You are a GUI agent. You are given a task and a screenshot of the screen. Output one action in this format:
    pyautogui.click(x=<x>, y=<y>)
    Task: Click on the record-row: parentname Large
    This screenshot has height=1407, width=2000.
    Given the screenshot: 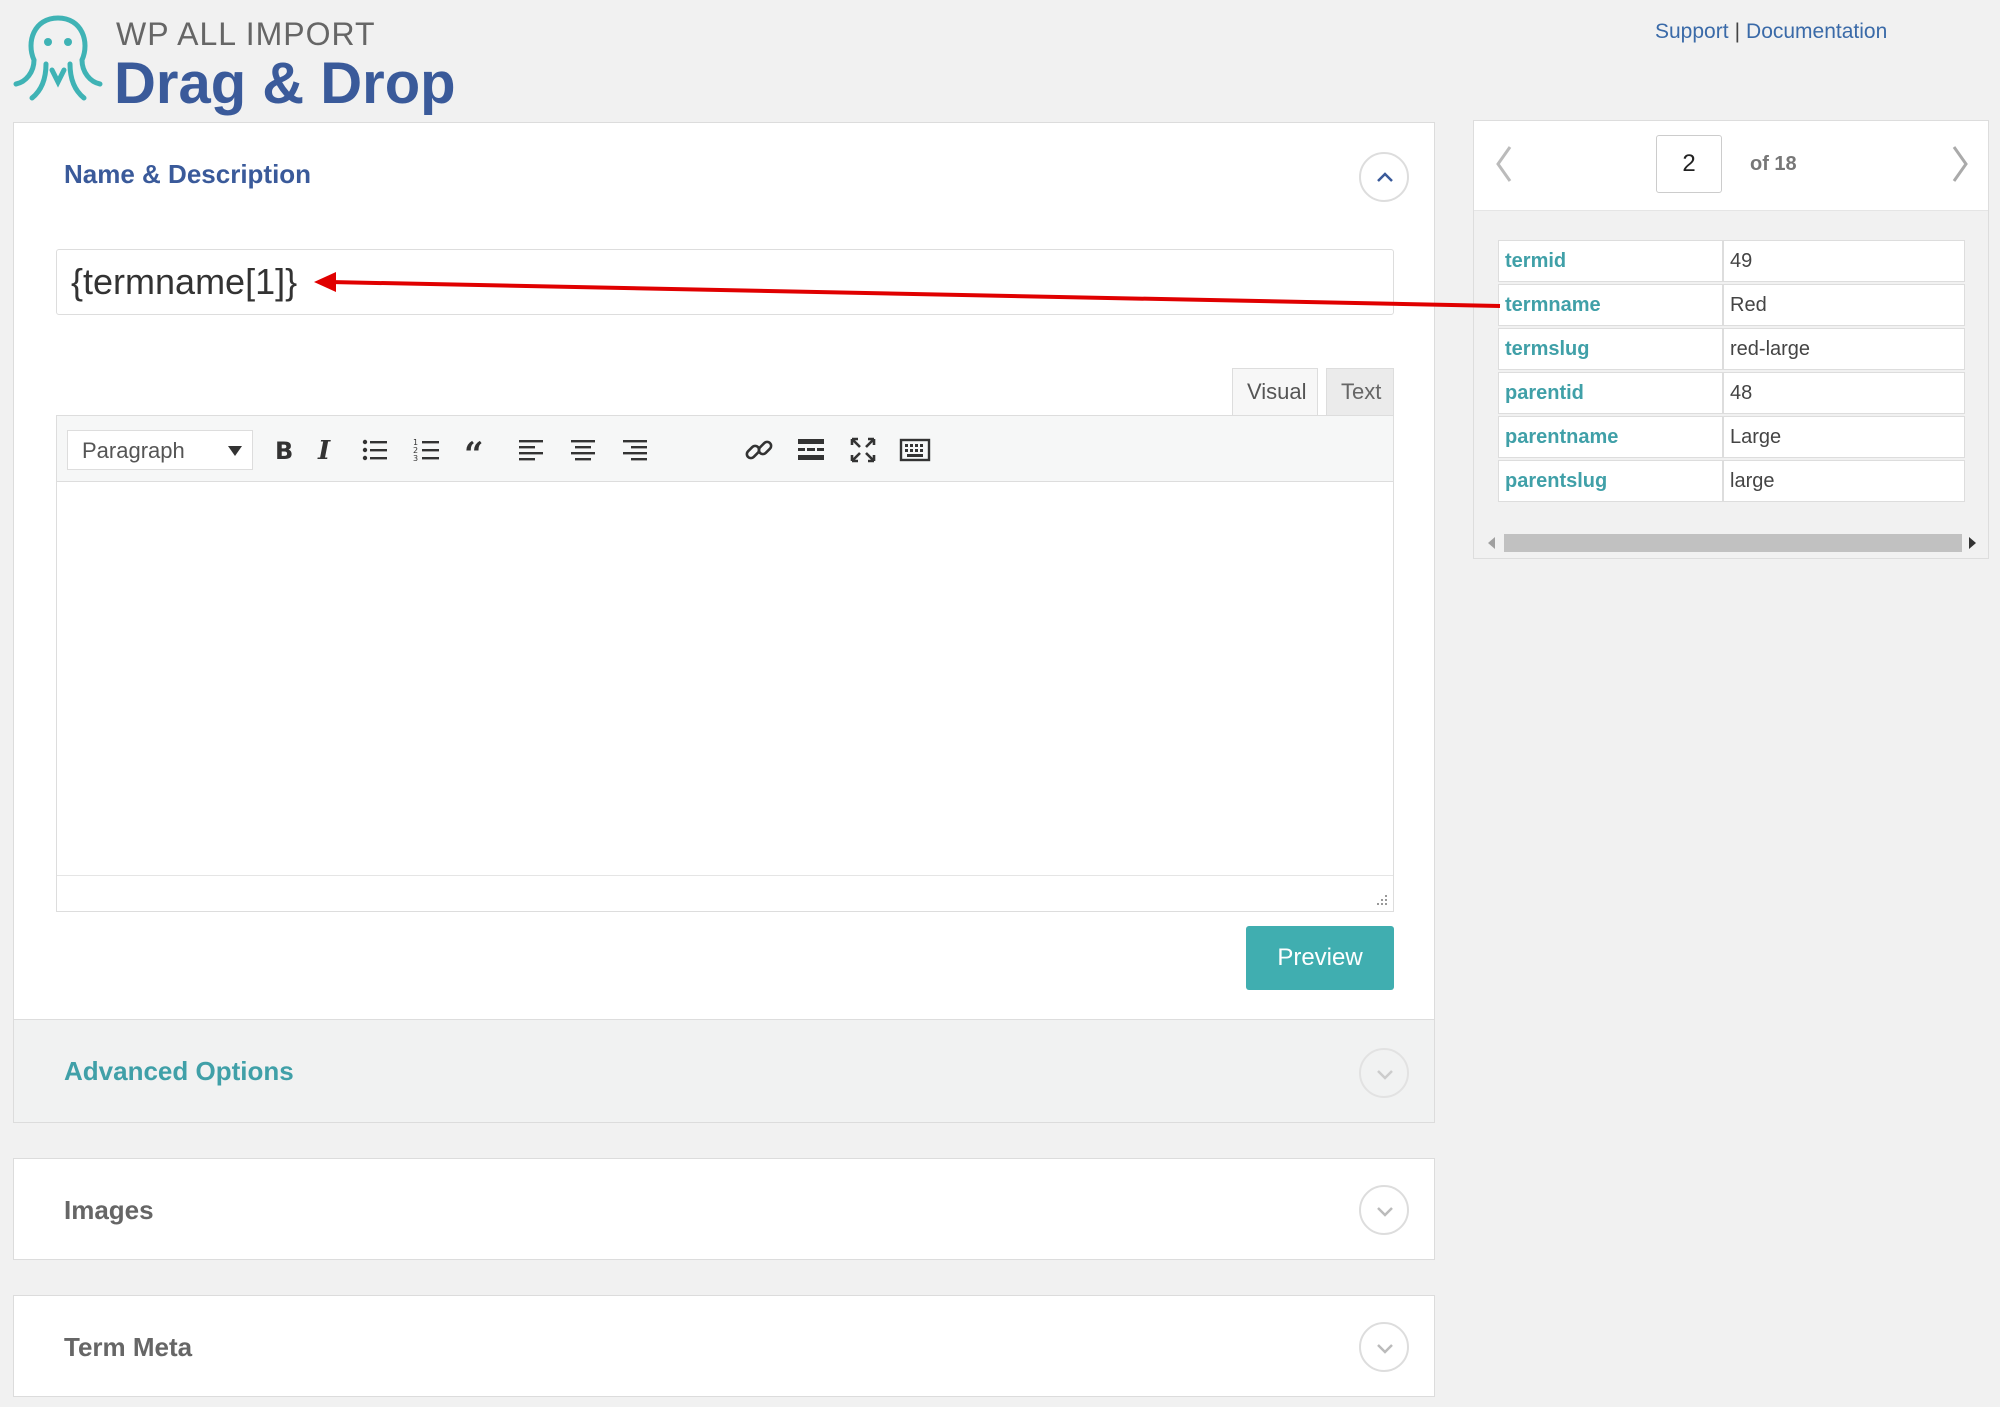 What is the action you would take?
    pyautogui.click(x=1731, y=437)
    